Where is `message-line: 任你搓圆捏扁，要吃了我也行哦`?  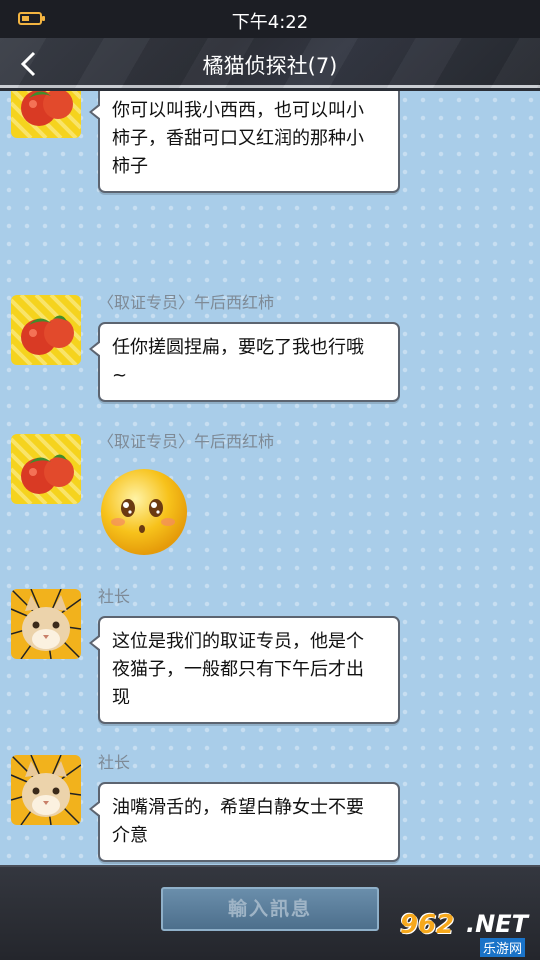 message-line: 任你搓圆捏扁，要吃了我也行哦 is located at coordinates (238, 347).